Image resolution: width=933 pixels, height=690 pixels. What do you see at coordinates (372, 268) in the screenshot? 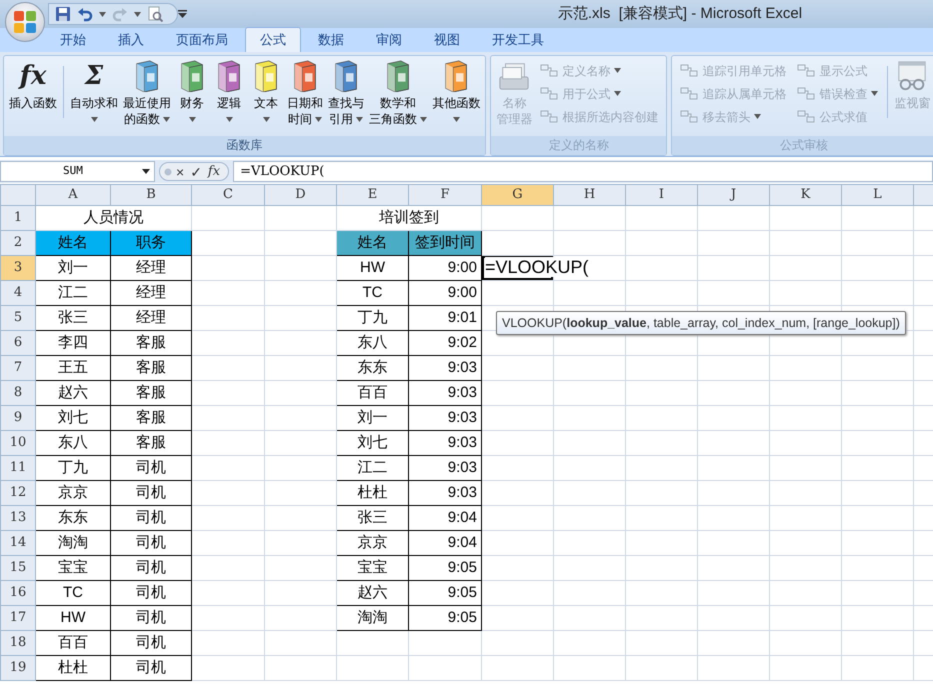
I see `table-cell: HW` at bounding box center [372, 268].